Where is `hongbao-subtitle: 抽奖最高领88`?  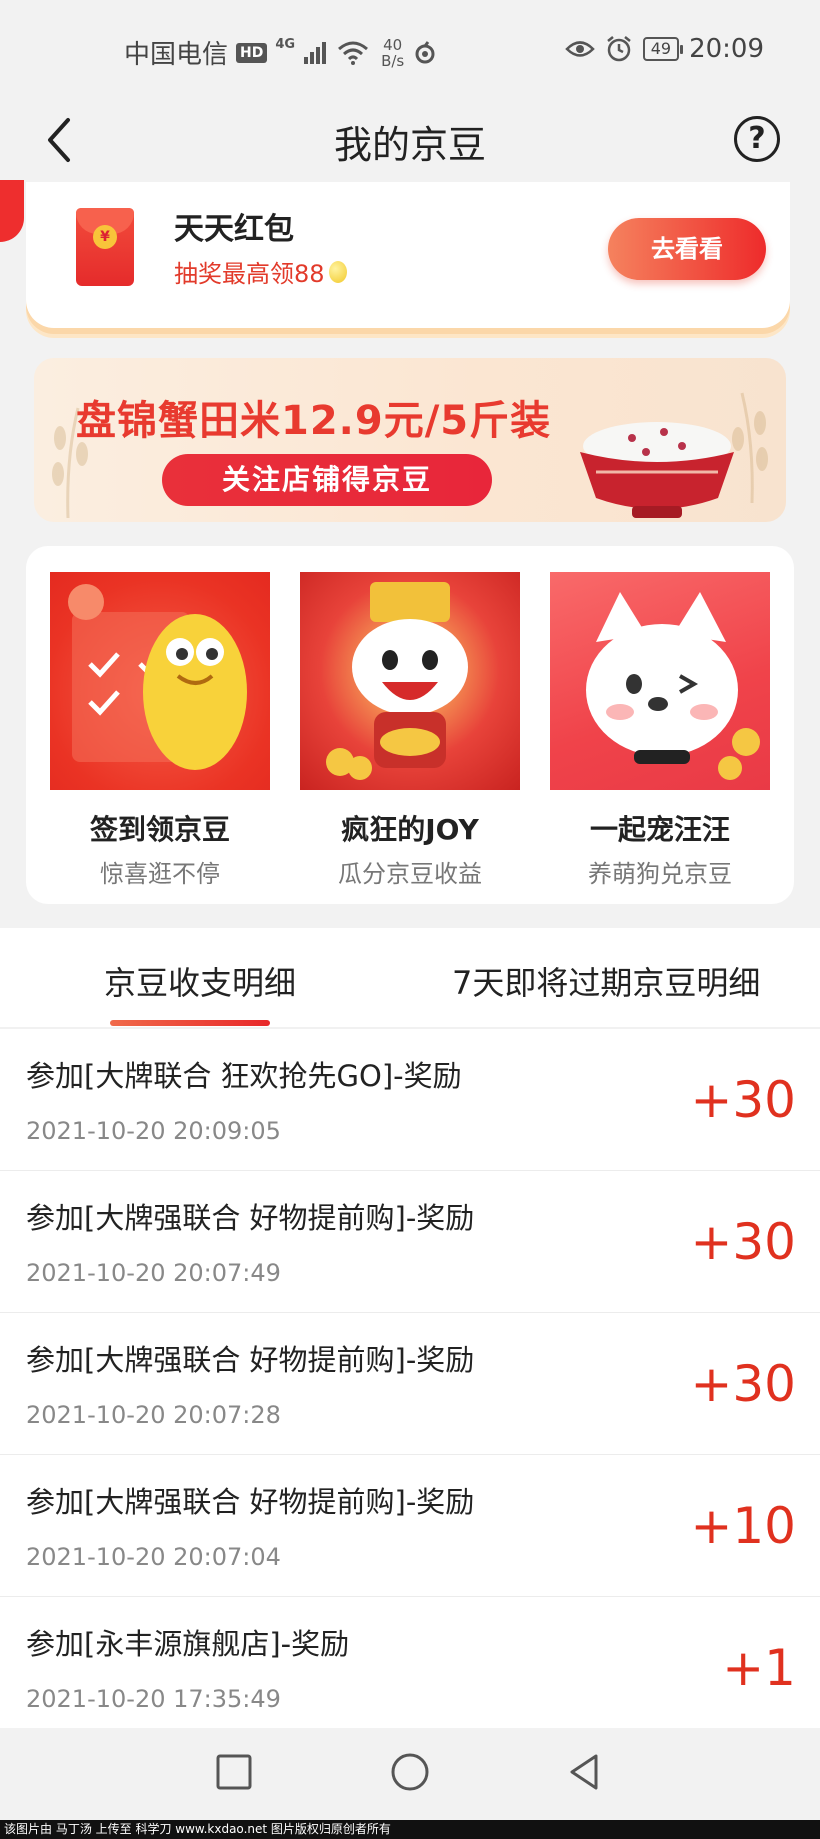 hongbao-subtitle: 抽奖最高领88 is located at coordinates (260, 271).